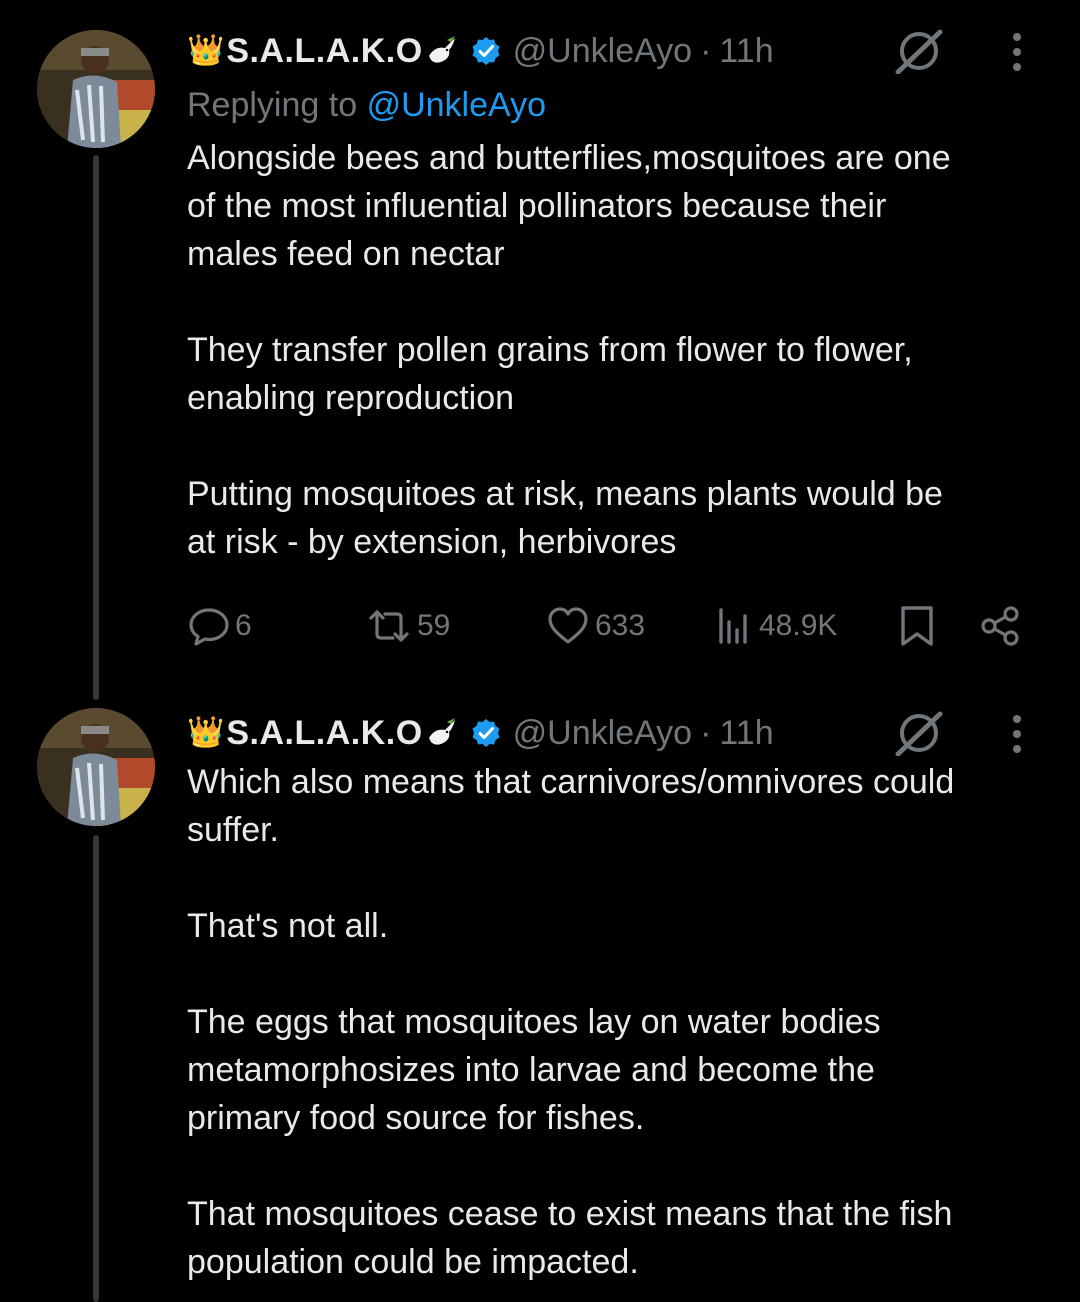 The image size is (1080, 1302). Describe the element at coordinates (612, 105) in the screenshot. I see `replying-to: Replying to @UnkleAyo` at that location.